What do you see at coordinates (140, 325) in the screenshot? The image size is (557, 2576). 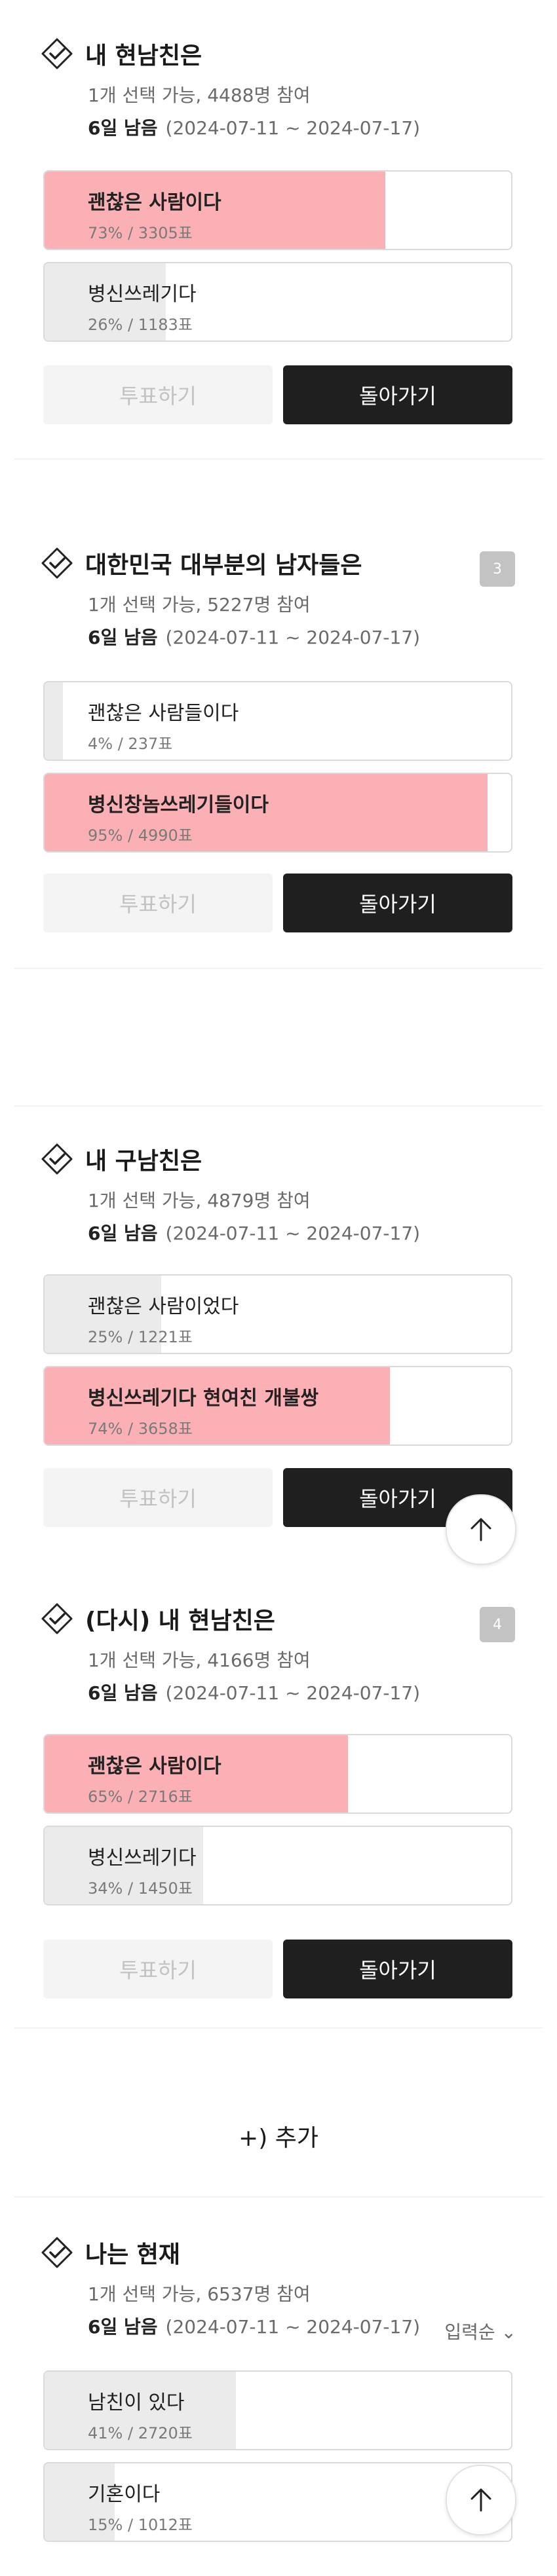 I see `option-stat: 26% / 1183표` at bounding box center [140, 325].